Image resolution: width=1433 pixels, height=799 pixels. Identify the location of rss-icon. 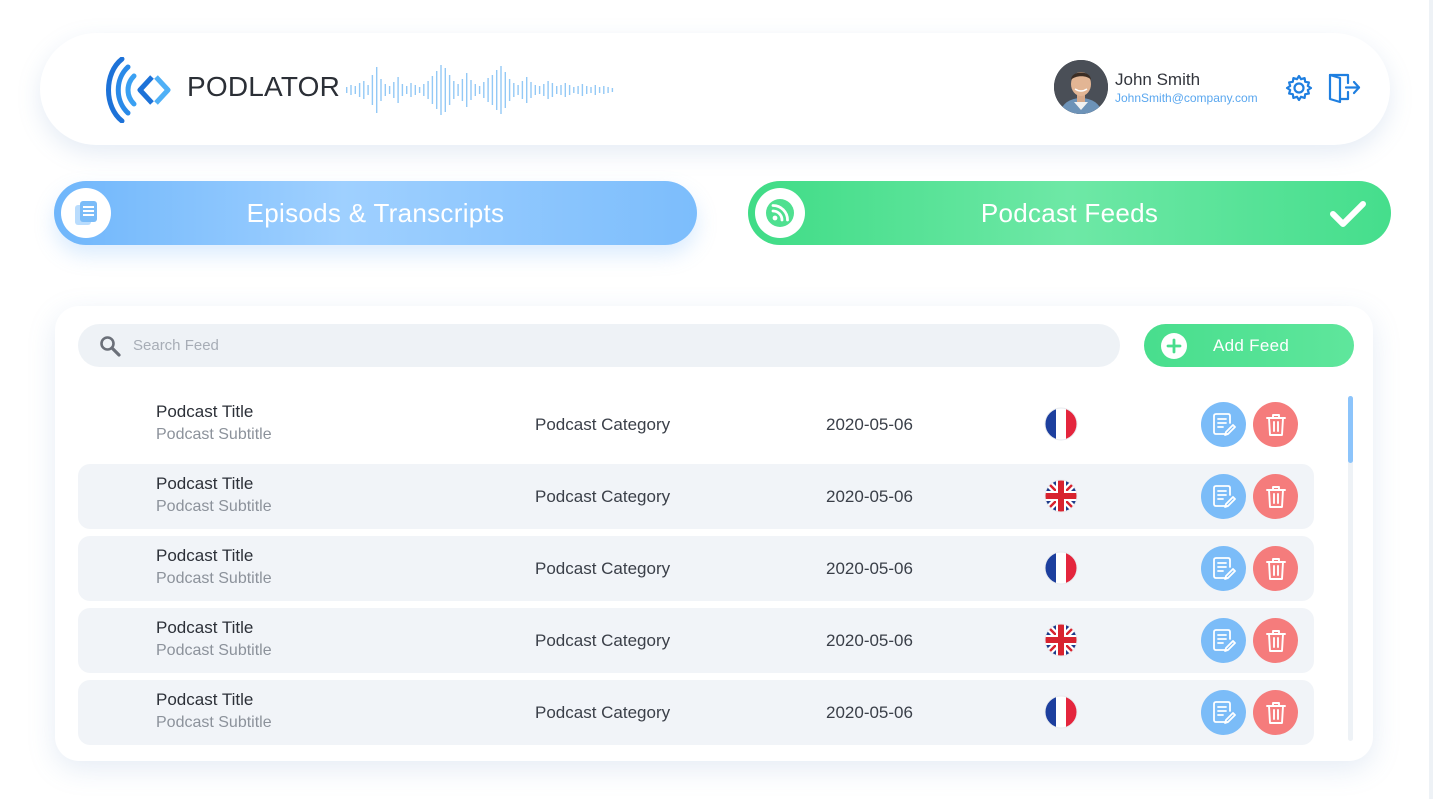
(780, 213).